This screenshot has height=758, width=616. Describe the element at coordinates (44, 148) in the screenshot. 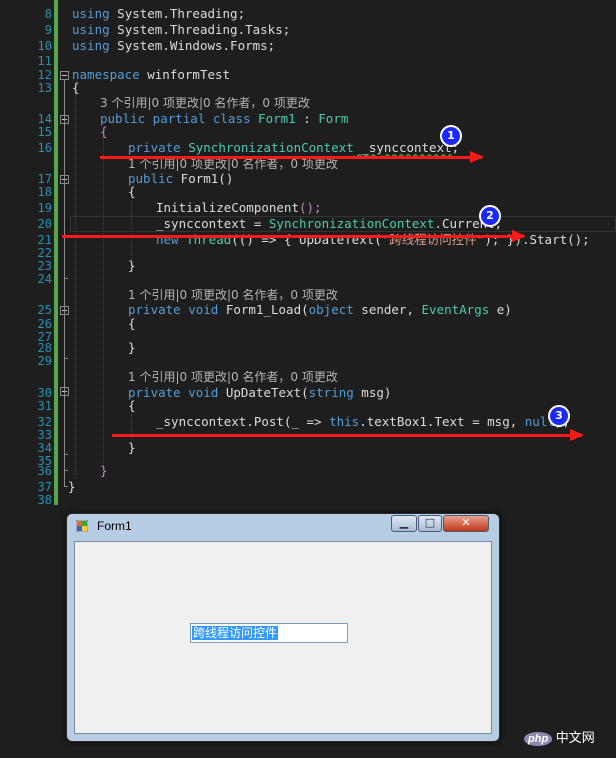

I see `line-number: 16` at that location.